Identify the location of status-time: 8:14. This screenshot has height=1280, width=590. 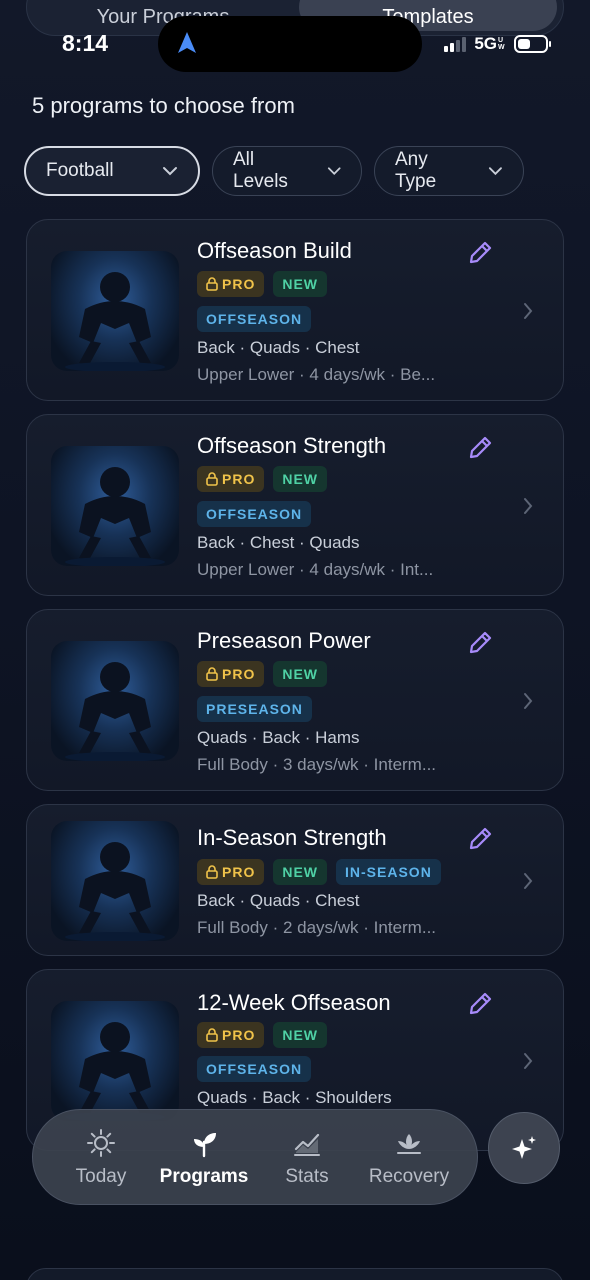
(85, 43).